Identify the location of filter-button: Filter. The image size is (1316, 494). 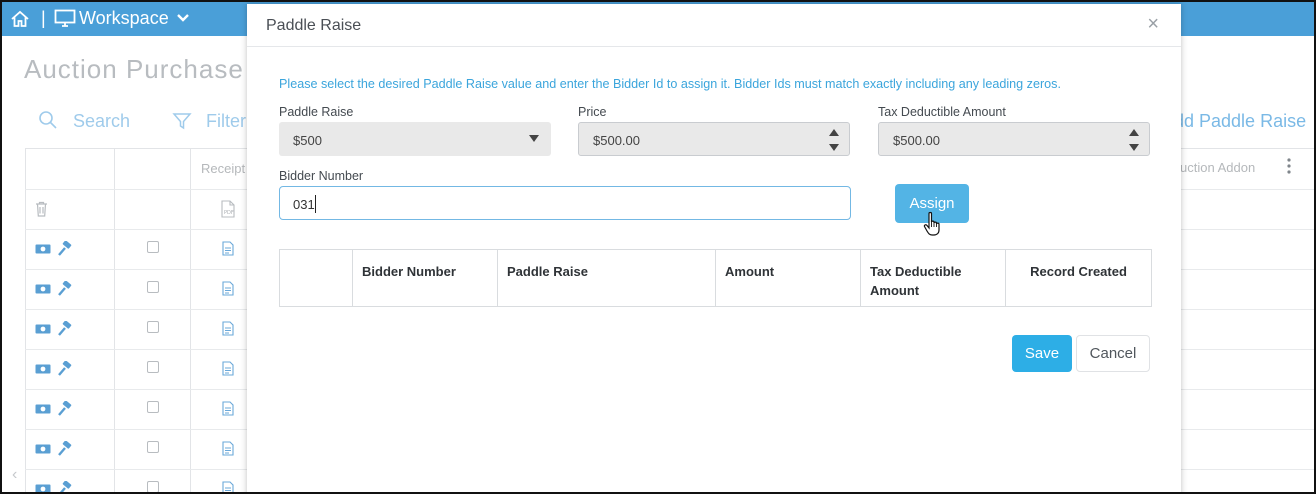
(226, 121).